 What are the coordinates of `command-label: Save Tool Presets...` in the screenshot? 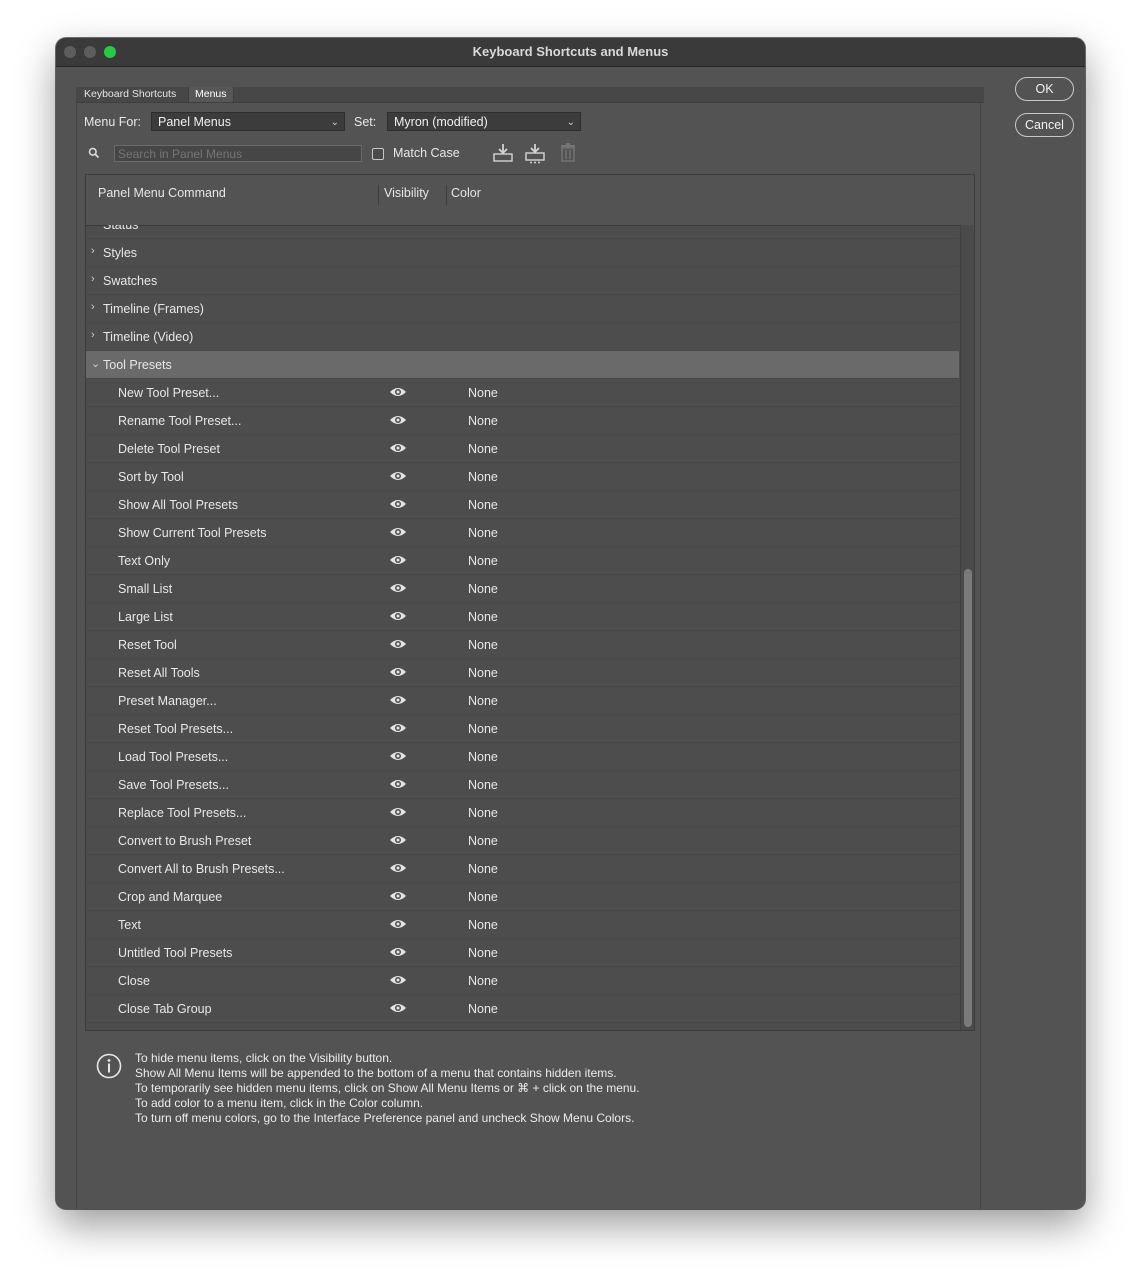 It's located at (173, 785).